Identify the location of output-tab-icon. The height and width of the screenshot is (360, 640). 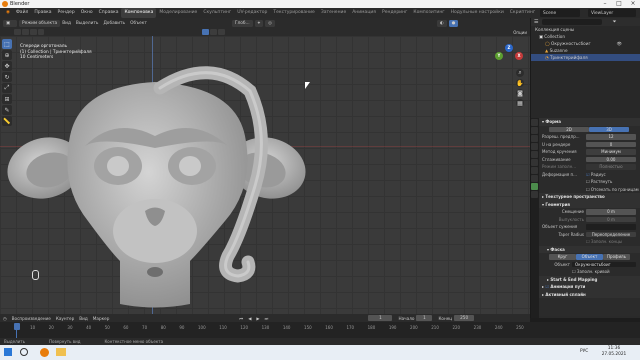
(534, 138).